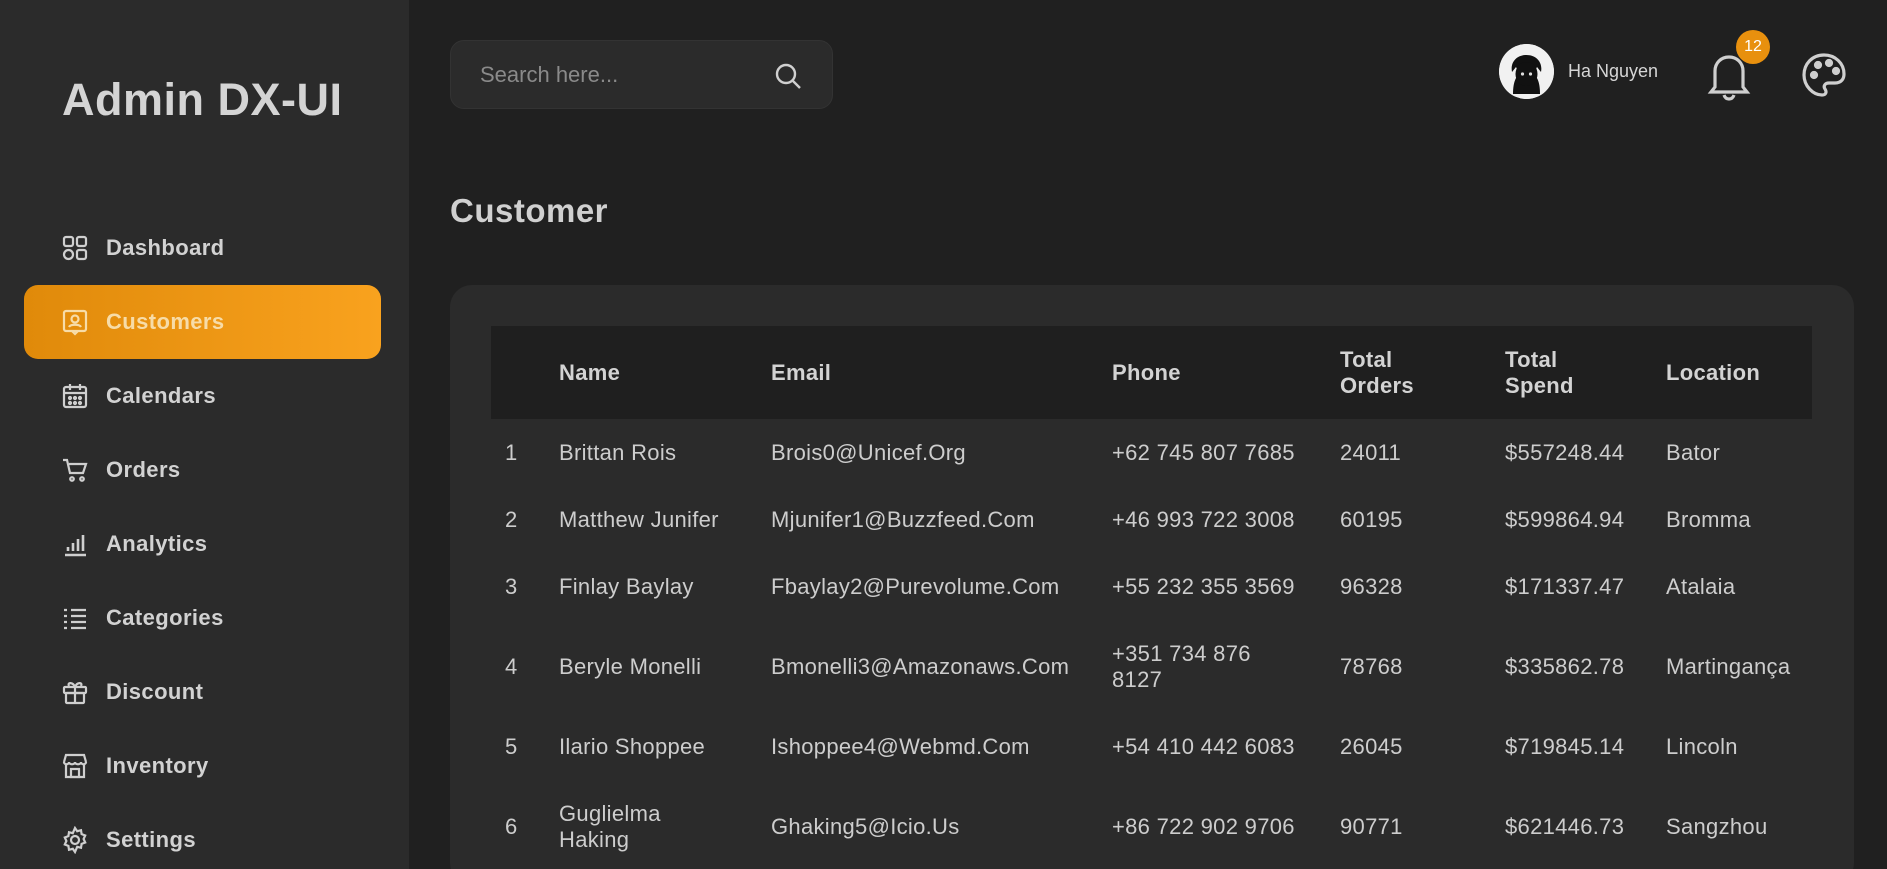  Describe the element at coordinates (1717, 826) in the screenshot. I see `cell-location: Sangzhou` at that location.